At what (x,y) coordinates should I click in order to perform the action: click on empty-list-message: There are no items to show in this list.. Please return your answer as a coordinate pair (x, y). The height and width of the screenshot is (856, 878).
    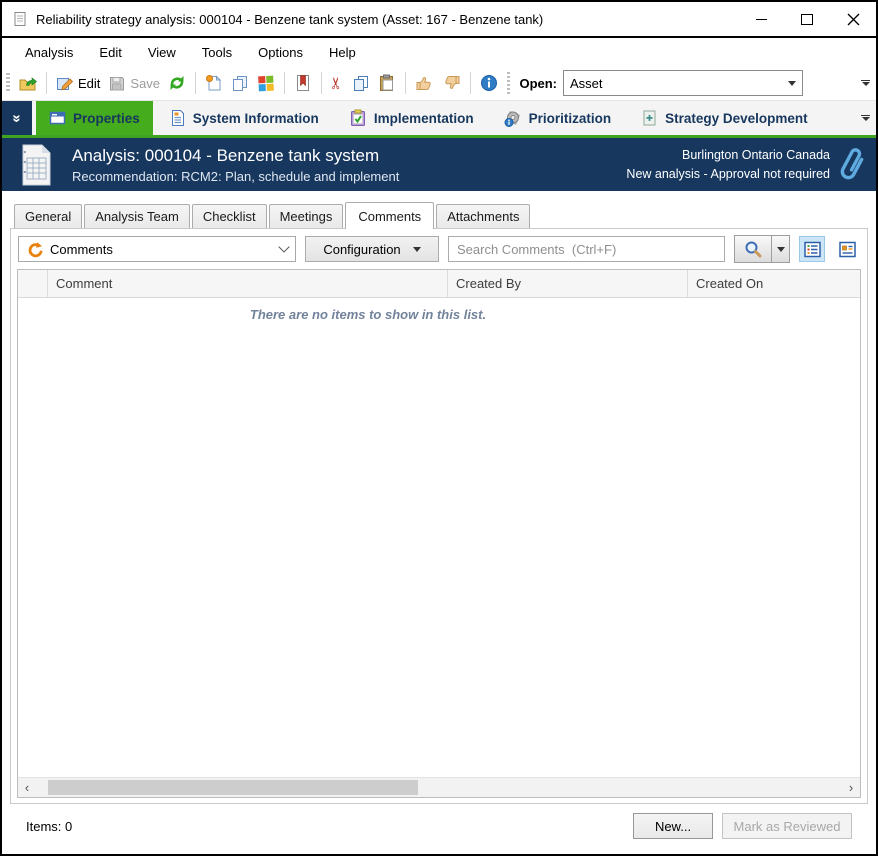
    Looking at the image, I should click on (368, 314).